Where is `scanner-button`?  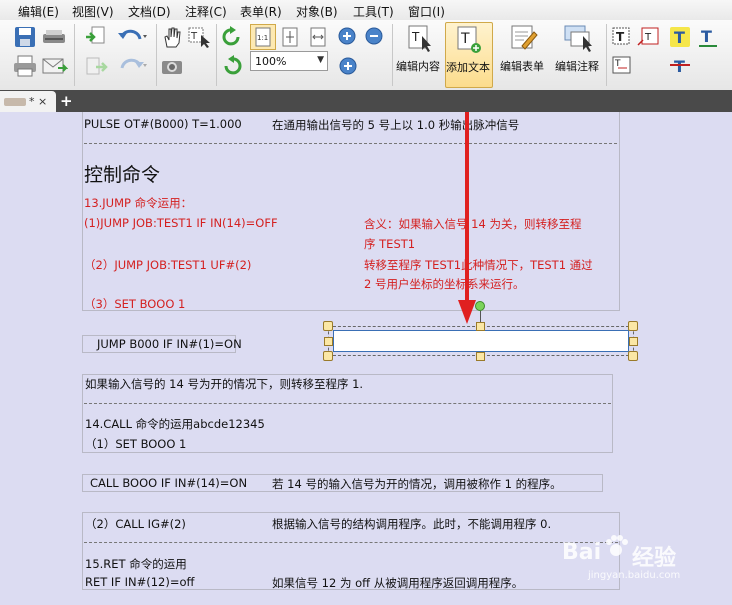 scanner-button is located at coordinates (54, 37).